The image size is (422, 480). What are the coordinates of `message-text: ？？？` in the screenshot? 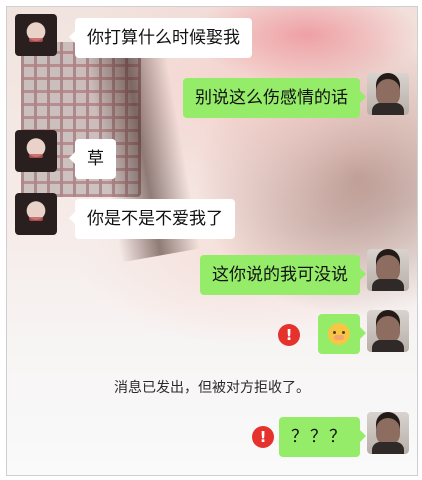 It's located at (319, 437).